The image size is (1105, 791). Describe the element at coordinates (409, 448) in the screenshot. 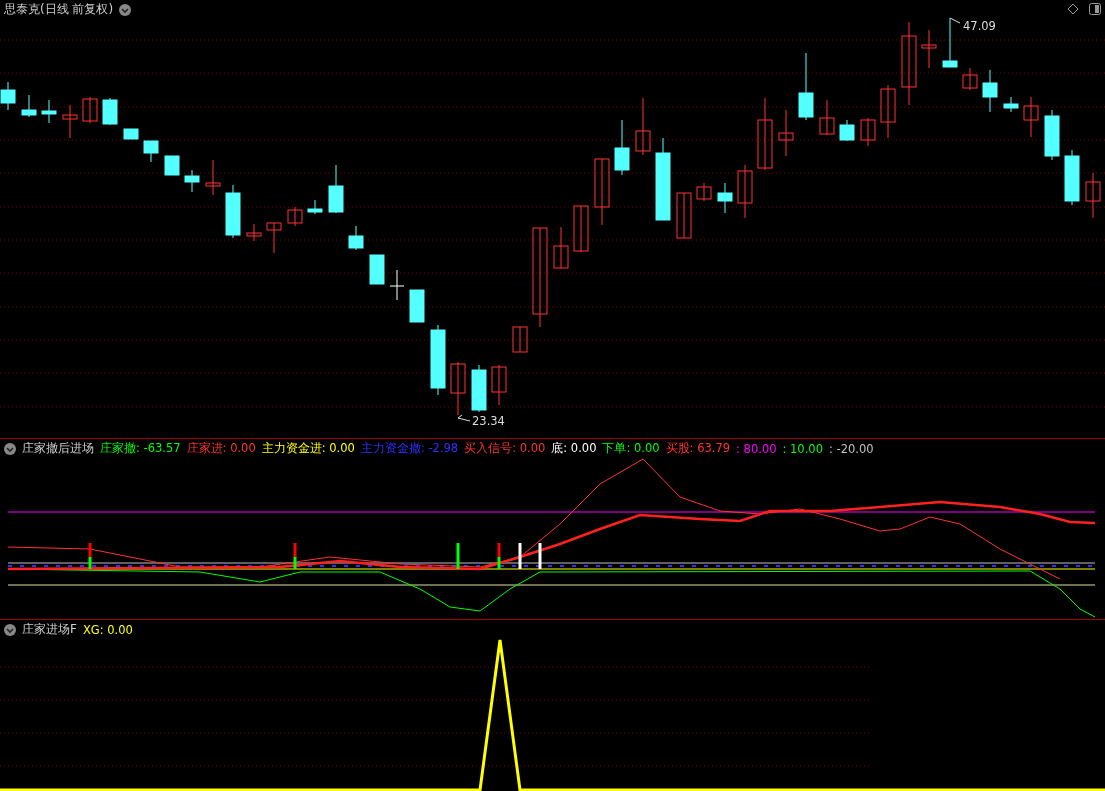

I see `indicator-value: 主力资金撤: -2.98` at that location.